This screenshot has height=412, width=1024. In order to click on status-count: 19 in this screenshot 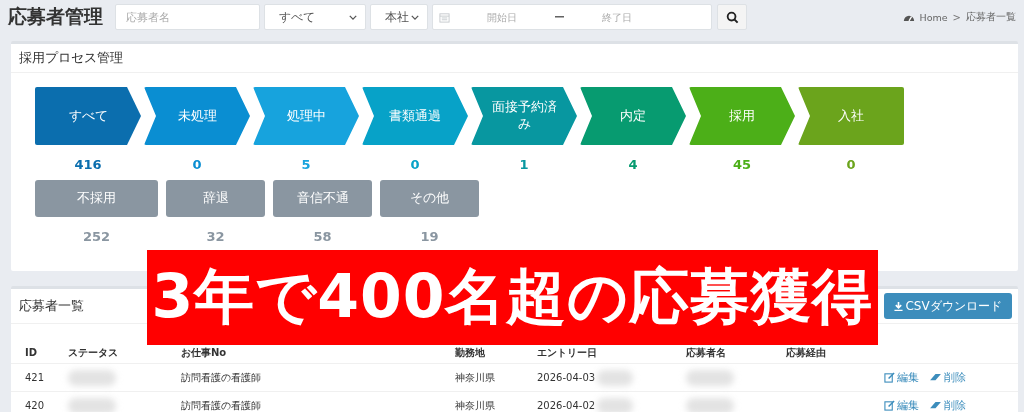, I will do `click(429, 236)`.